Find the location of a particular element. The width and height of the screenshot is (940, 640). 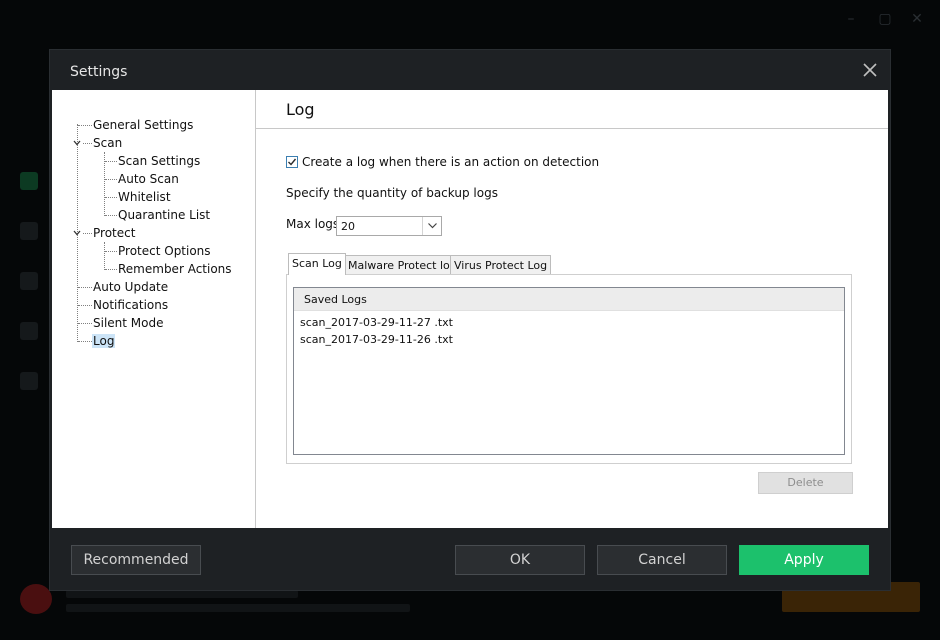

tree-item-label: Whitelist is located at coordinates (144, 197).